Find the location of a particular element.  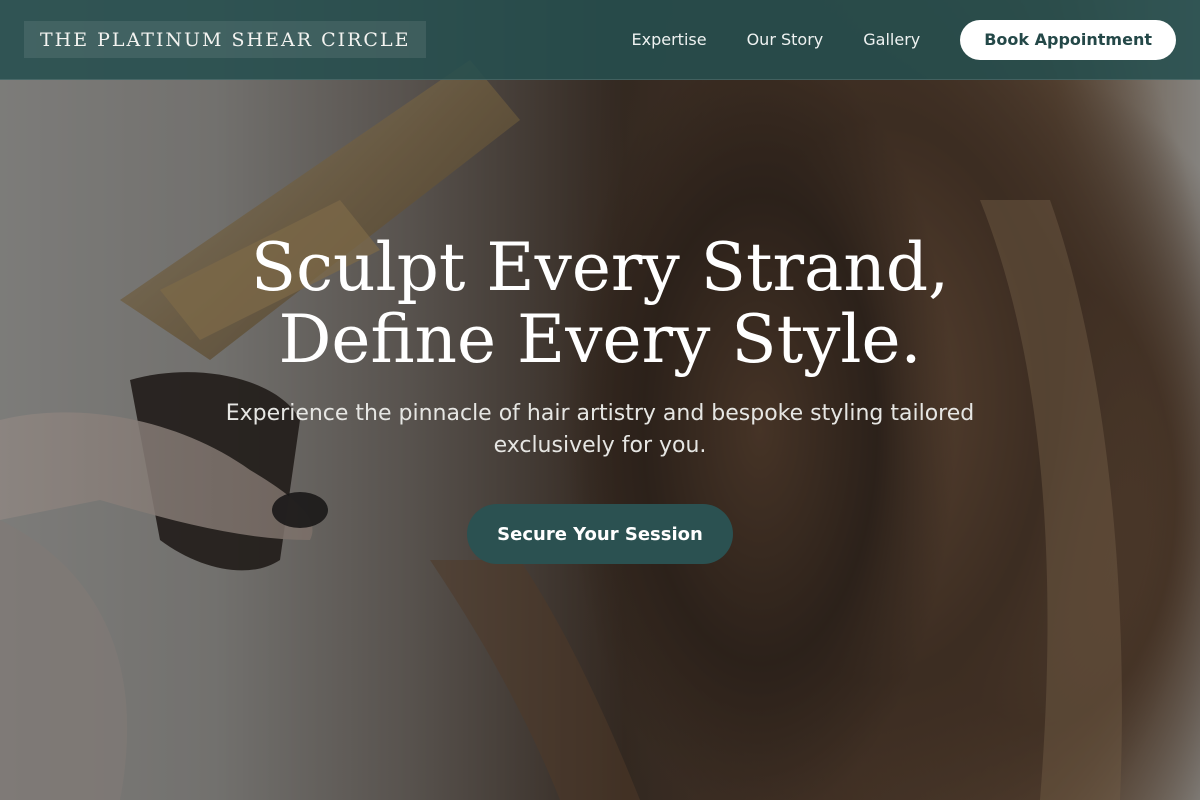

hero-headline-line-2: Define Every Style. is located at coordinates (600, 339).